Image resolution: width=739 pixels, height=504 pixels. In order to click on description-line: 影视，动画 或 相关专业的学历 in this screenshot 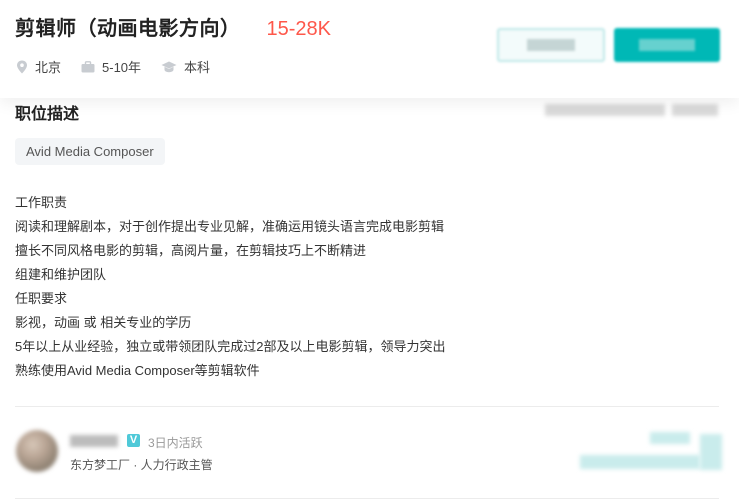, I will do `click(103, 322)`.